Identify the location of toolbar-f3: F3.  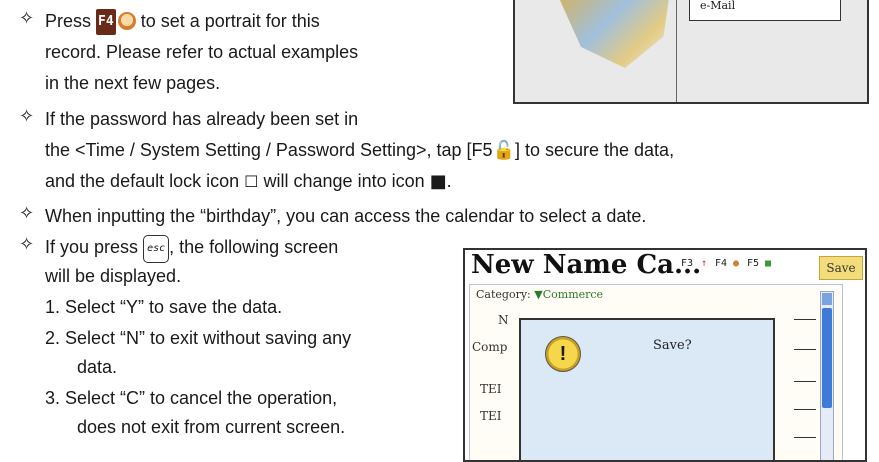
(687, 263).